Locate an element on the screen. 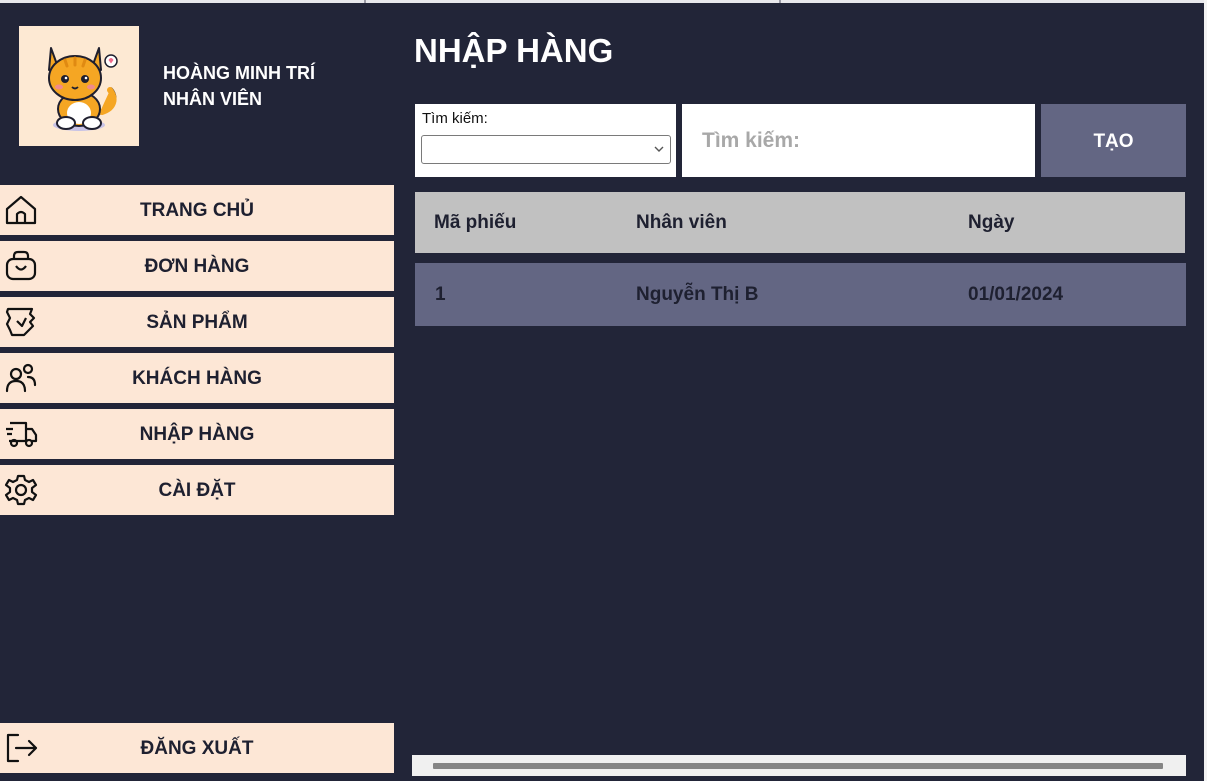 This screenshot has height=781, width=1207. window-top-border is located at coordinates (603, 1).